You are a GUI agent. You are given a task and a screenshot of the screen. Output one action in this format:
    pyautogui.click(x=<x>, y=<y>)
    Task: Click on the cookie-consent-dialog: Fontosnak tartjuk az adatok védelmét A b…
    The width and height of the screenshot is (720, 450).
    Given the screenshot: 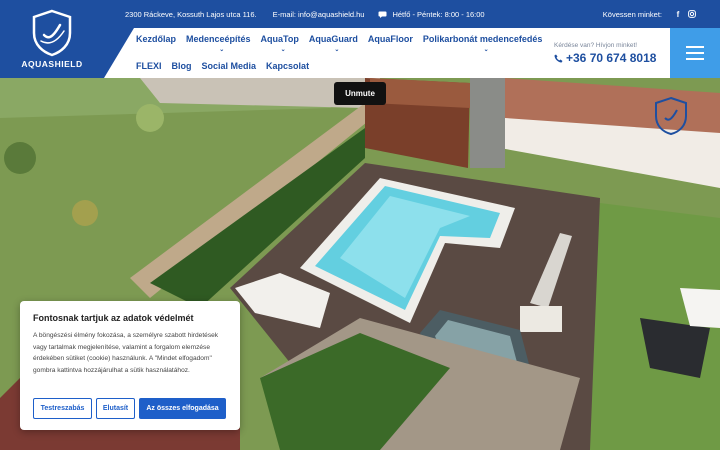 What is the action you would take?
    pyautogui.click(x=130, y=365)
    